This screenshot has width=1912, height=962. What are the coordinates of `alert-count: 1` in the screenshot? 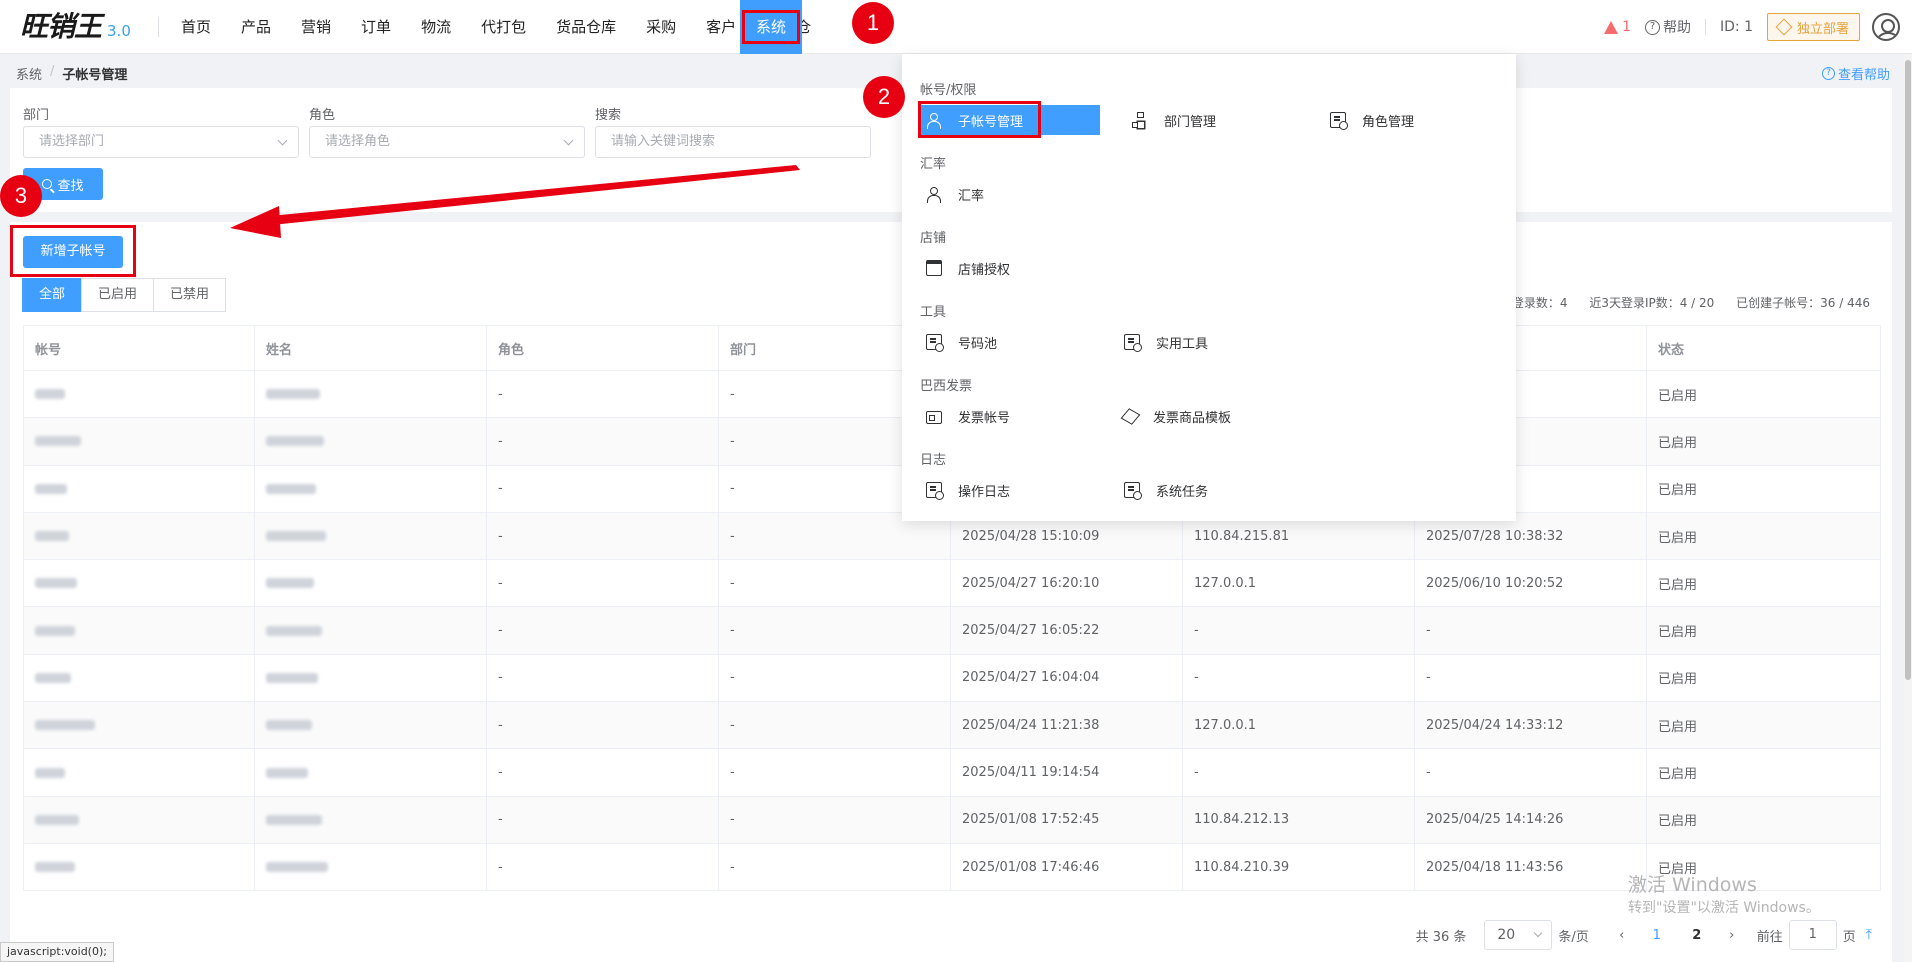 It's located at (1626, 27).